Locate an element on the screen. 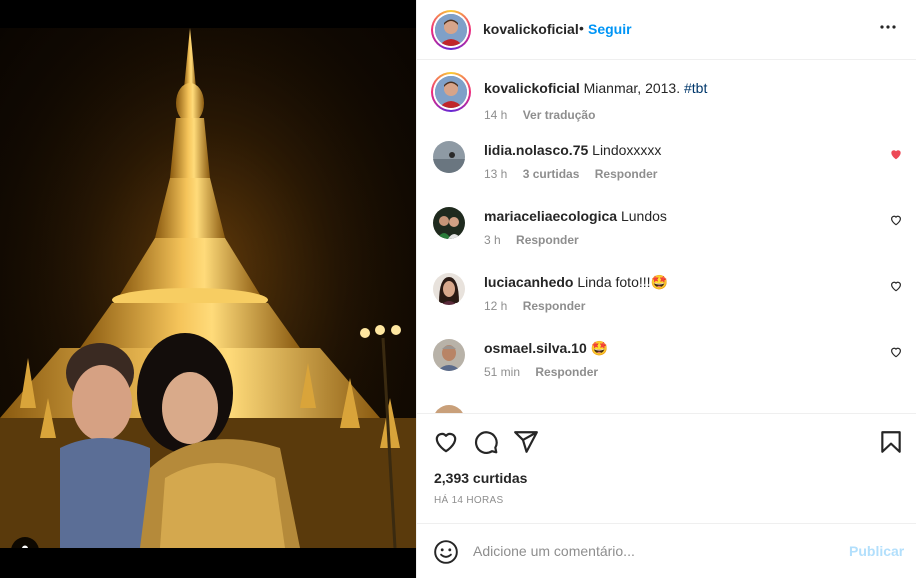 The image size is (916, 578). comment-bubble-icon is located at coordinates (486, 442).